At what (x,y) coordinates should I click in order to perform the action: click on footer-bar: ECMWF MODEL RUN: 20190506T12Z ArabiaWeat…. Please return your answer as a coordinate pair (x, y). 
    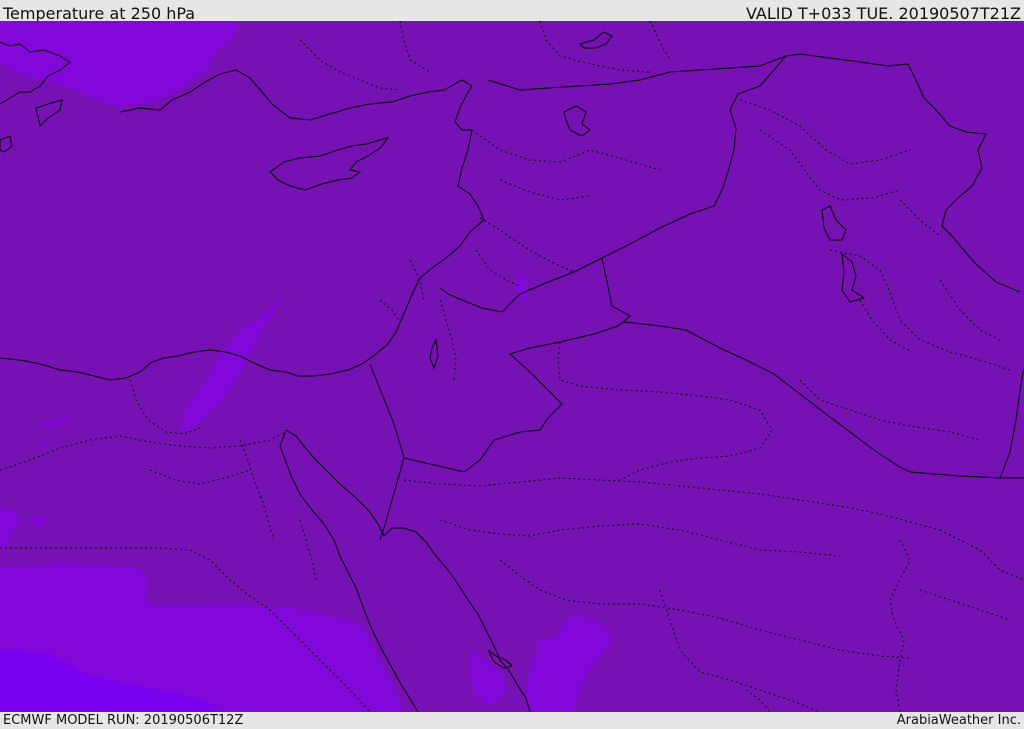
    Looking at the image, I should click on (512, 720).